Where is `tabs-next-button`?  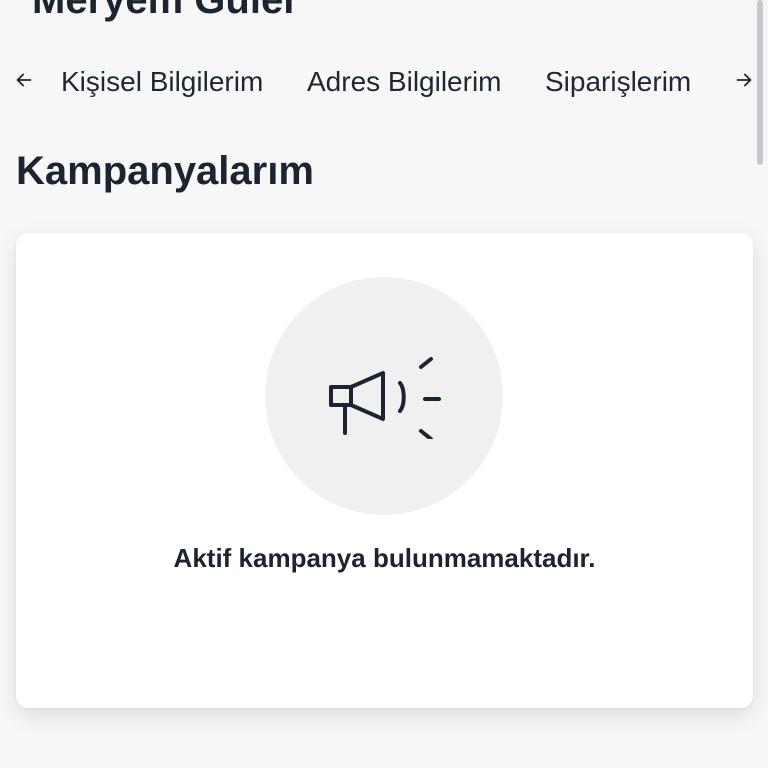 tabs-next-button is located at coordinates (744, 80).